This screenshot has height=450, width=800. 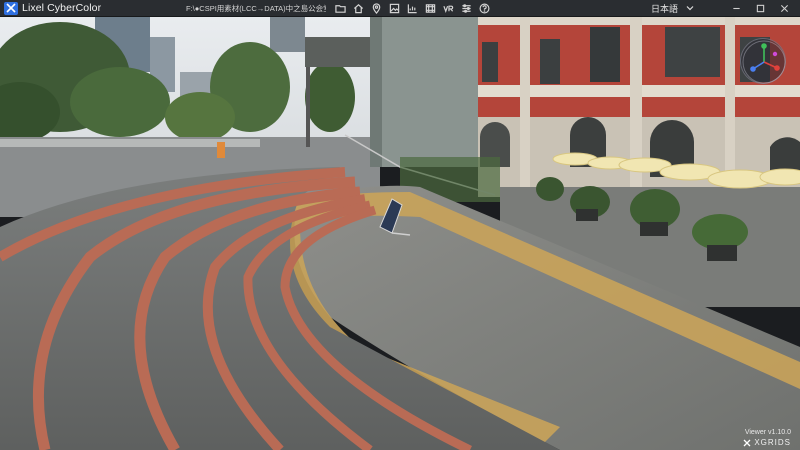 I want to click on xgrids-label: XGRIDS, so click(x=772, y=442).